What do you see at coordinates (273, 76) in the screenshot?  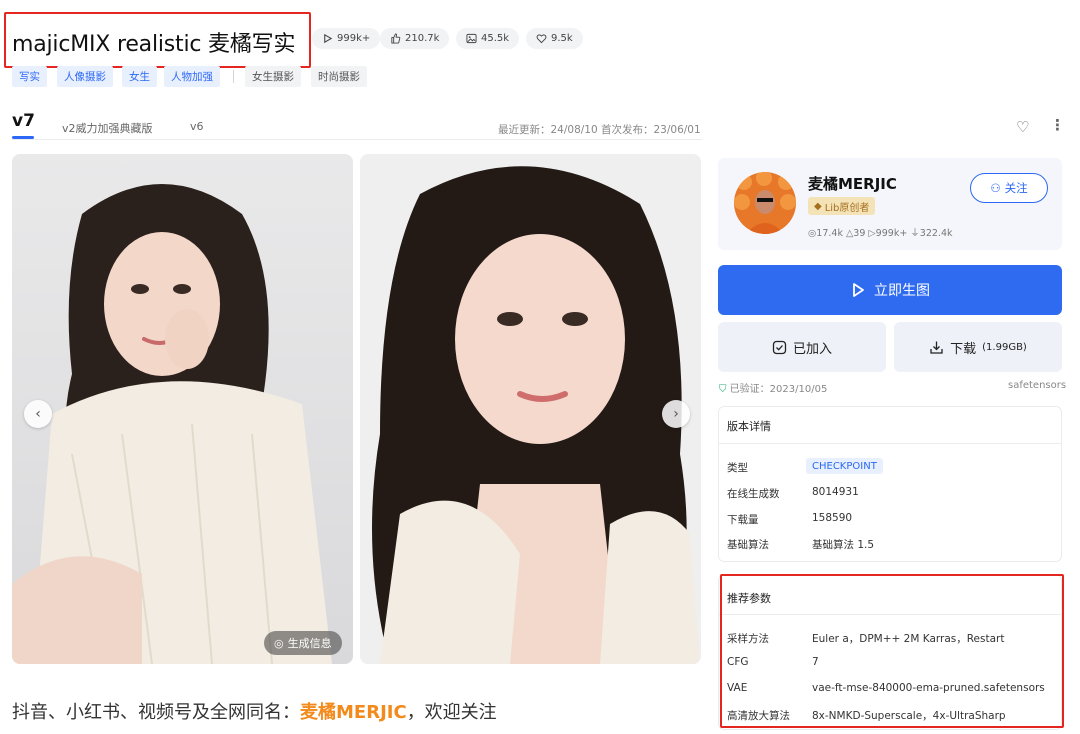 I see `tag-female-photography: 女生摄影` at bounding box center [273, 76].